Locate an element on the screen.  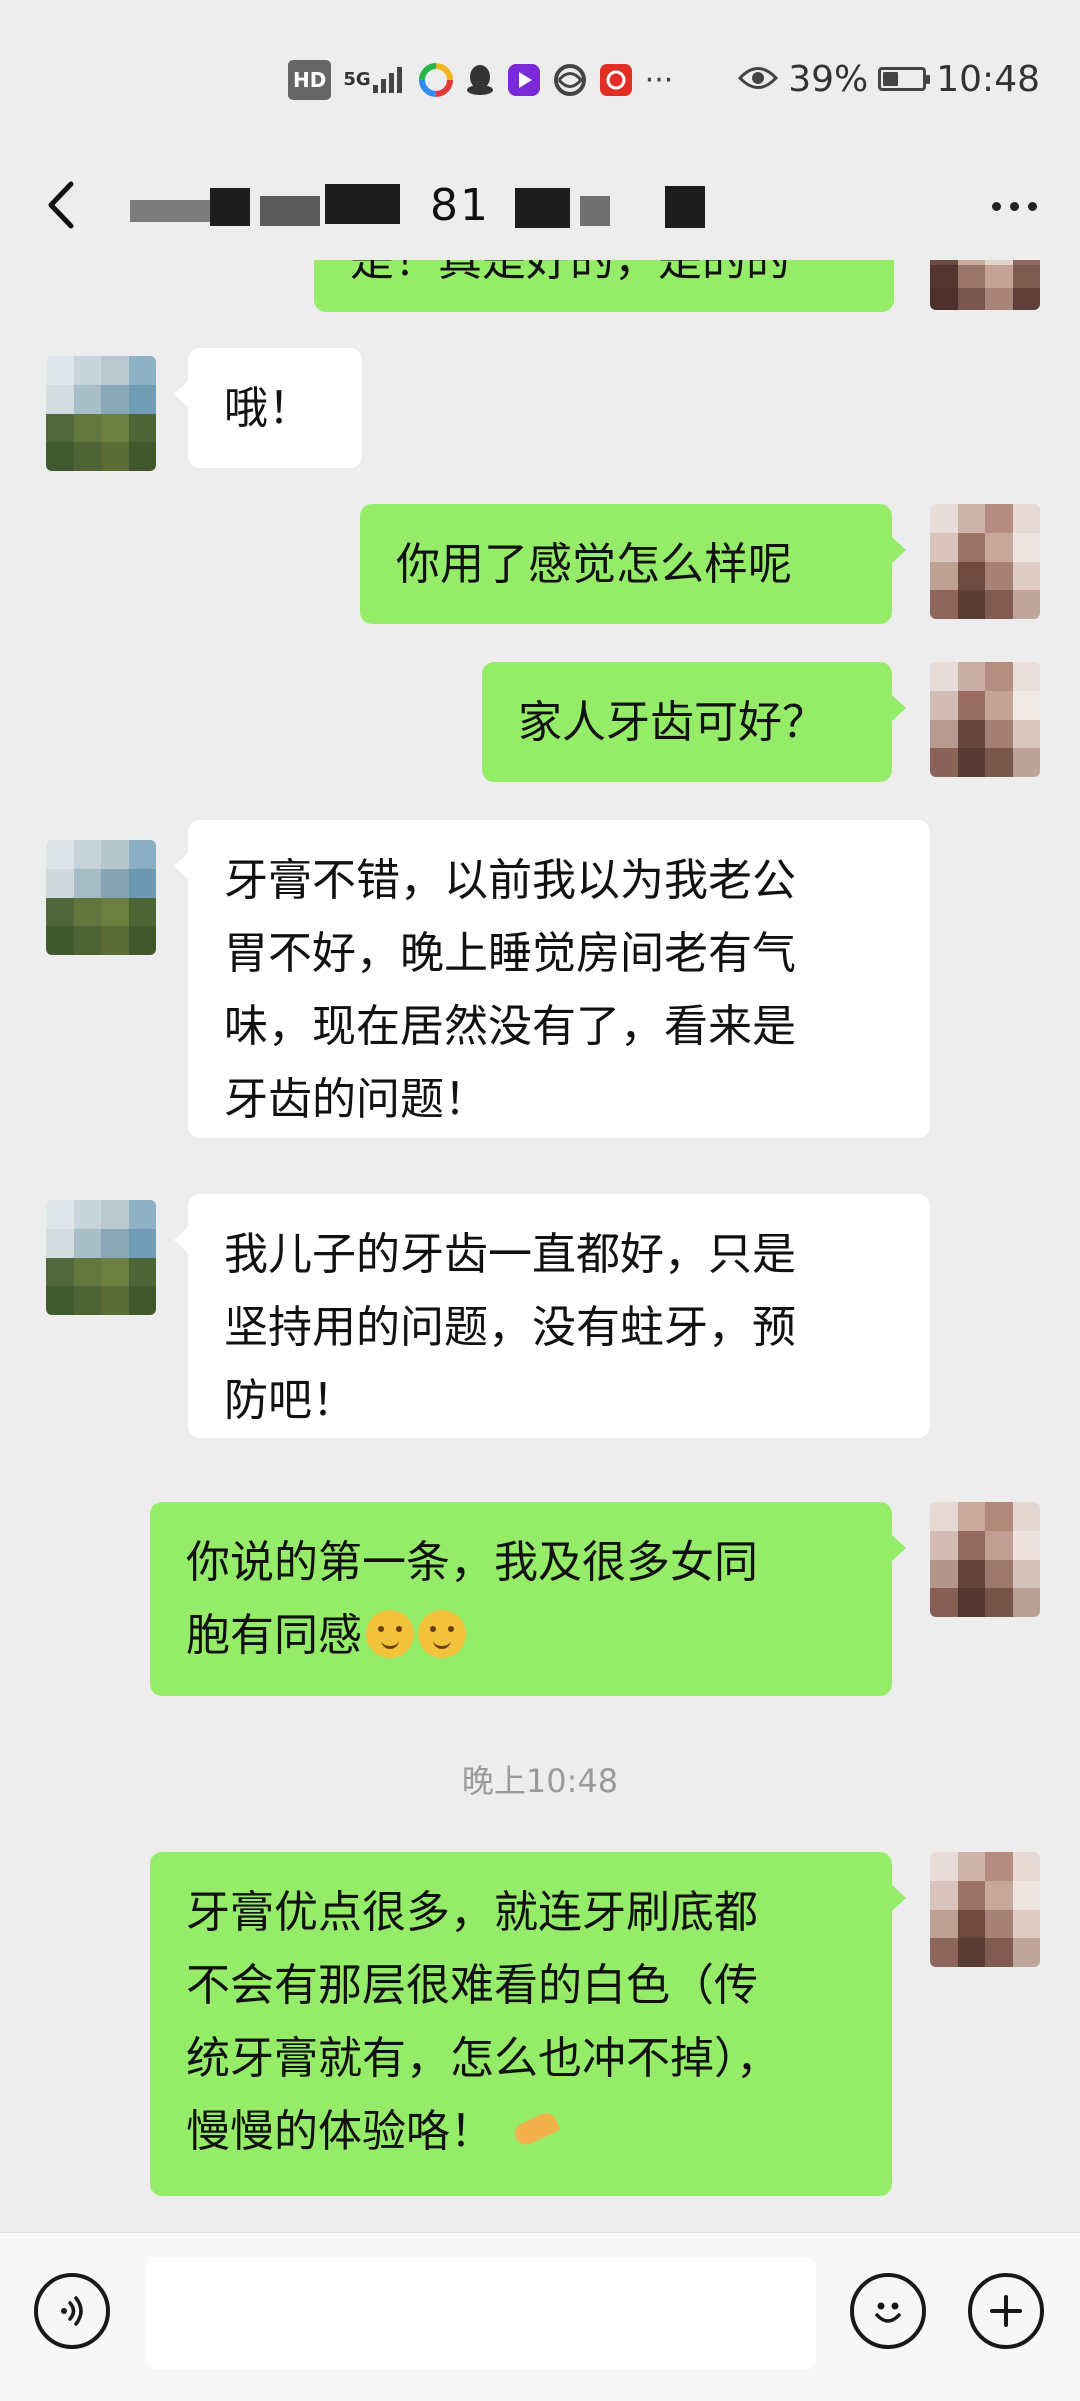
message-input is located at coordinates (481, 2313).